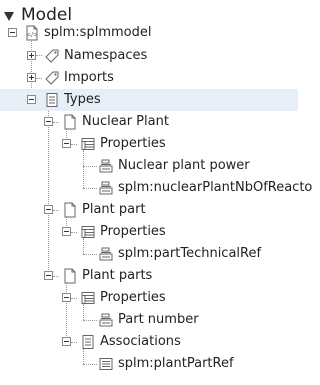 Image resolution: width=320 pixels, height=385 pixels. What do you see at coordinates (215, 187) in the screenshot?
I see `tree-item-label: splm:nuclearPlantNbOfReacto` at bounding box center [215, 187].